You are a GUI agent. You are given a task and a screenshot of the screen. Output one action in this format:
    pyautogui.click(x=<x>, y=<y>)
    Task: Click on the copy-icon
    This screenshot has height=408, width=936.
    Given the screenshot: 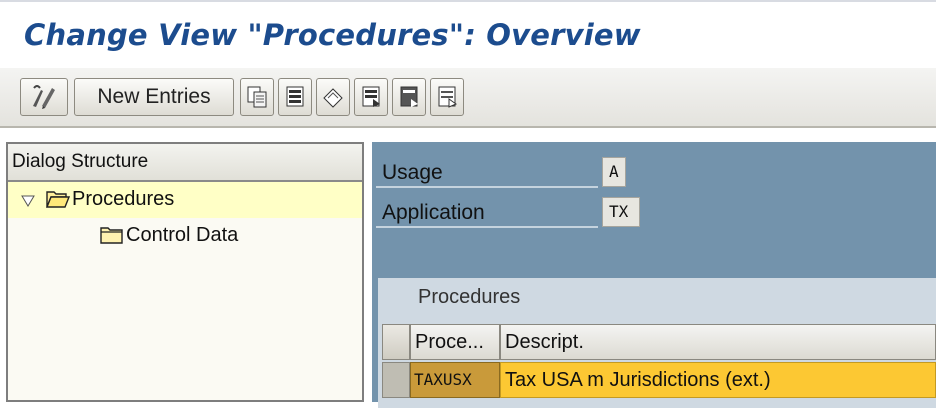 What is the action you would take?
    pyautogui.click(x=257, y=97)
    